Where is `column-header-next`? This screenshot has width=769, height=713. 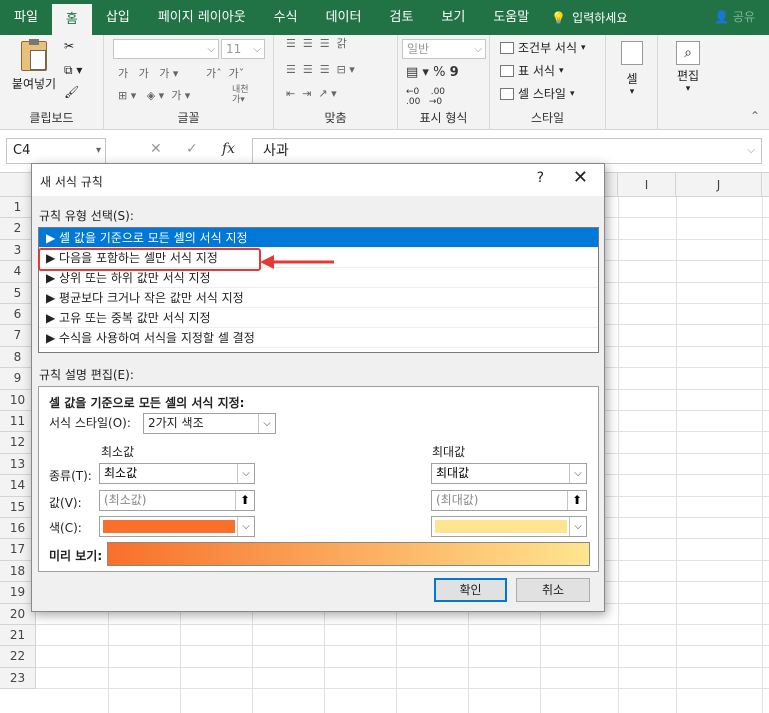 column-header-next is located at coordinates (765, 185).